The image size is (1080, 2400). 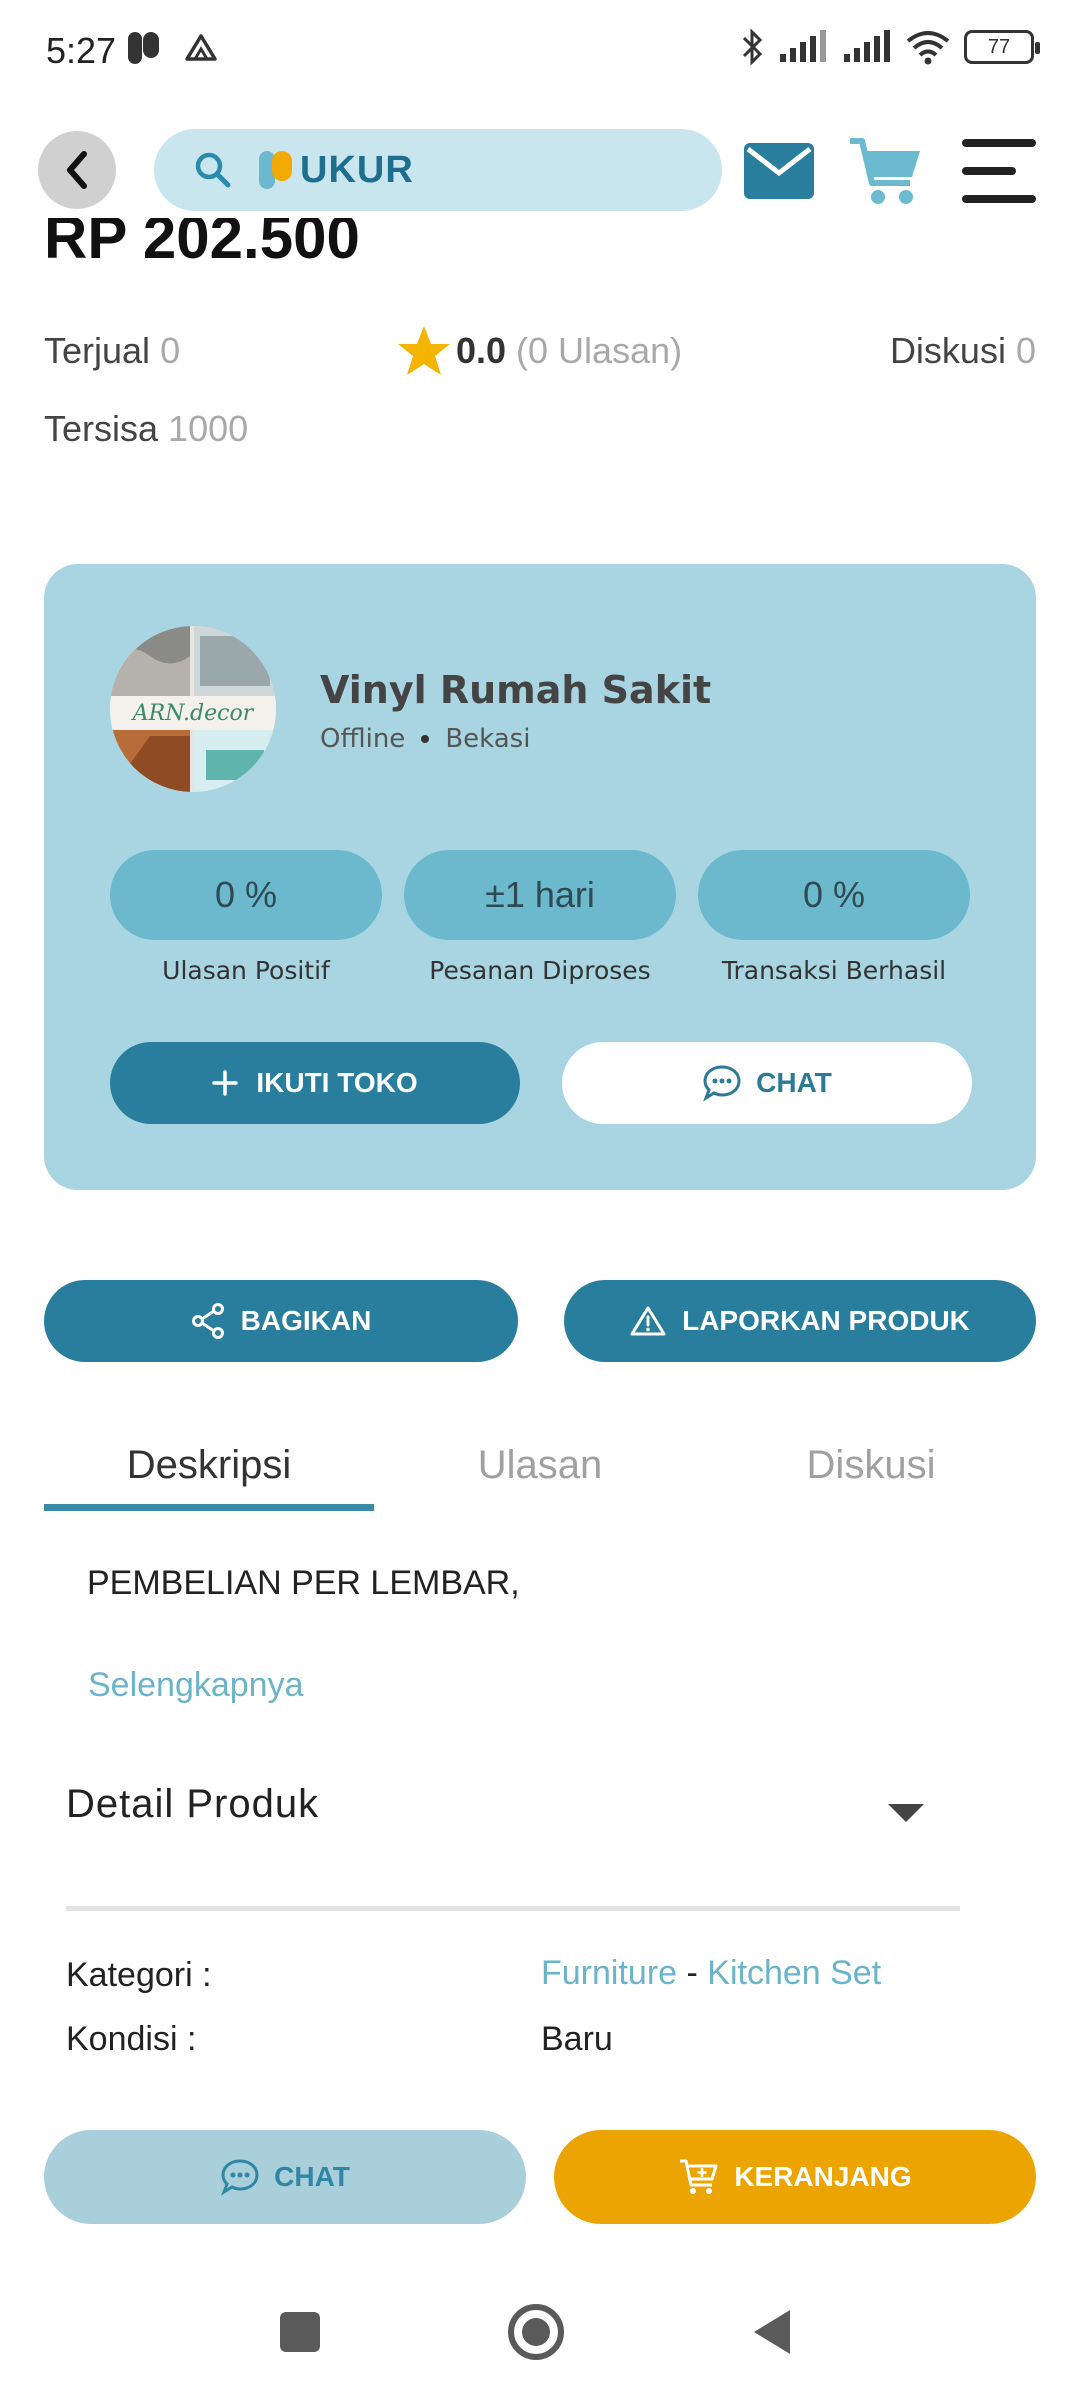 I want to click on metric-orders-processed: ±1 hari, so click(x=540, y=895).